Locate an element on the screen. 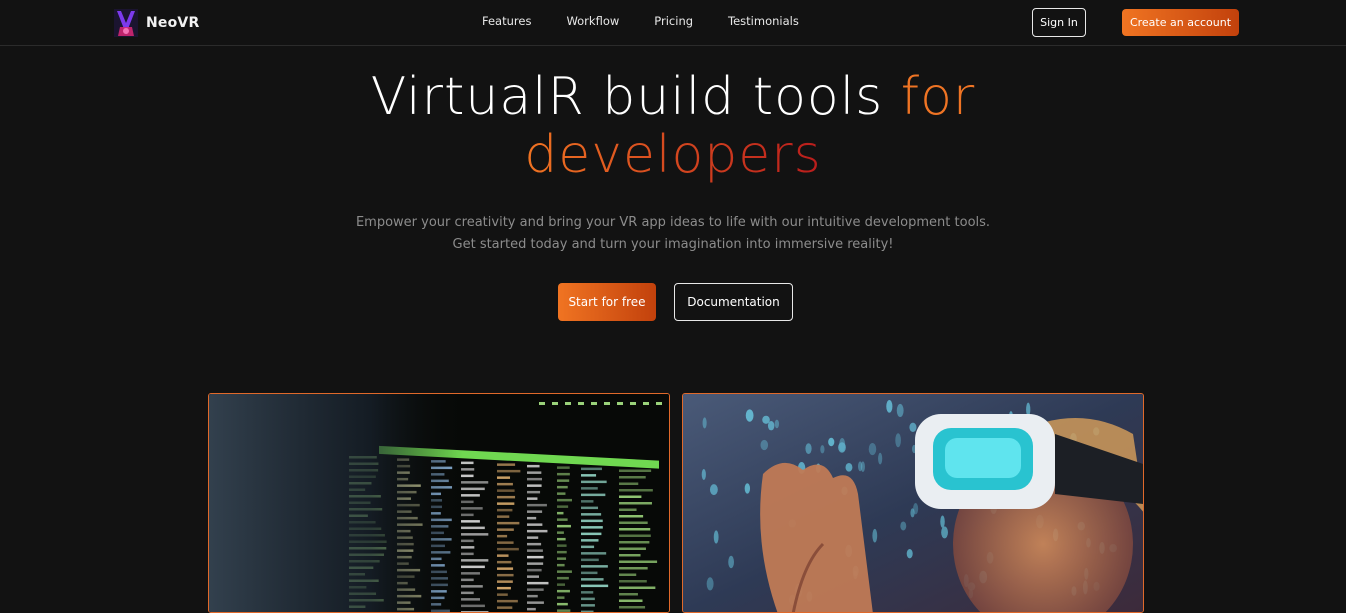 The height and width of the screenshot is (613, 1346). create-account-button: Create an account is located at coordinates (1180, 22).